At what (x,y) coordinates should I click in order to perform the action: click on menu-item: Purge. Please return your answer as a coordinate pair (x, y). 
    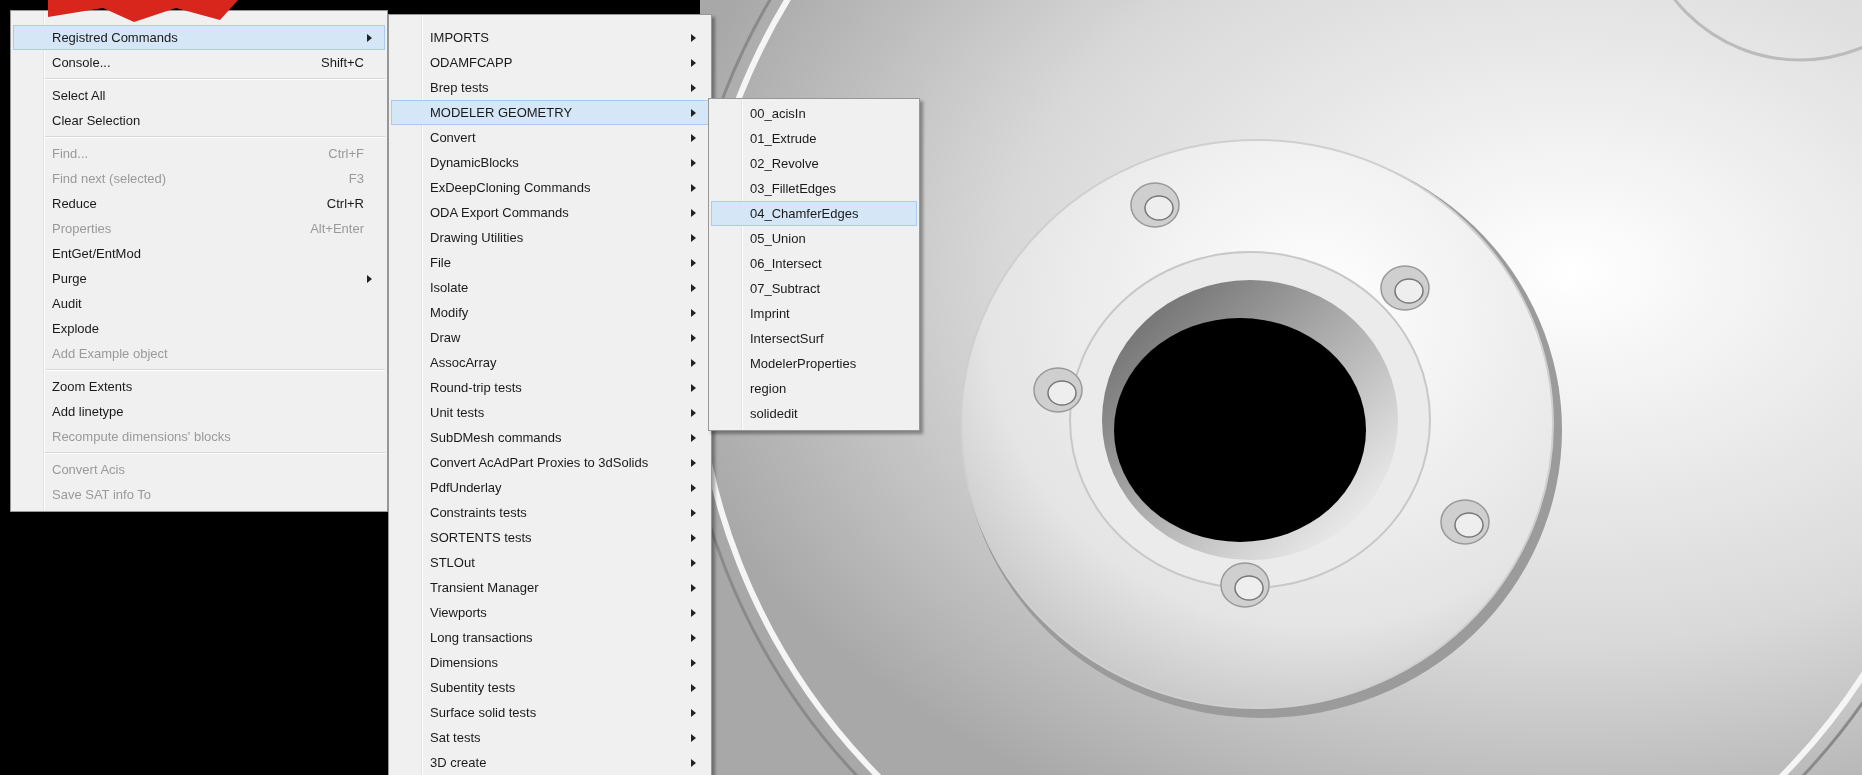
    Looking at the image, I should click on (199, 278).